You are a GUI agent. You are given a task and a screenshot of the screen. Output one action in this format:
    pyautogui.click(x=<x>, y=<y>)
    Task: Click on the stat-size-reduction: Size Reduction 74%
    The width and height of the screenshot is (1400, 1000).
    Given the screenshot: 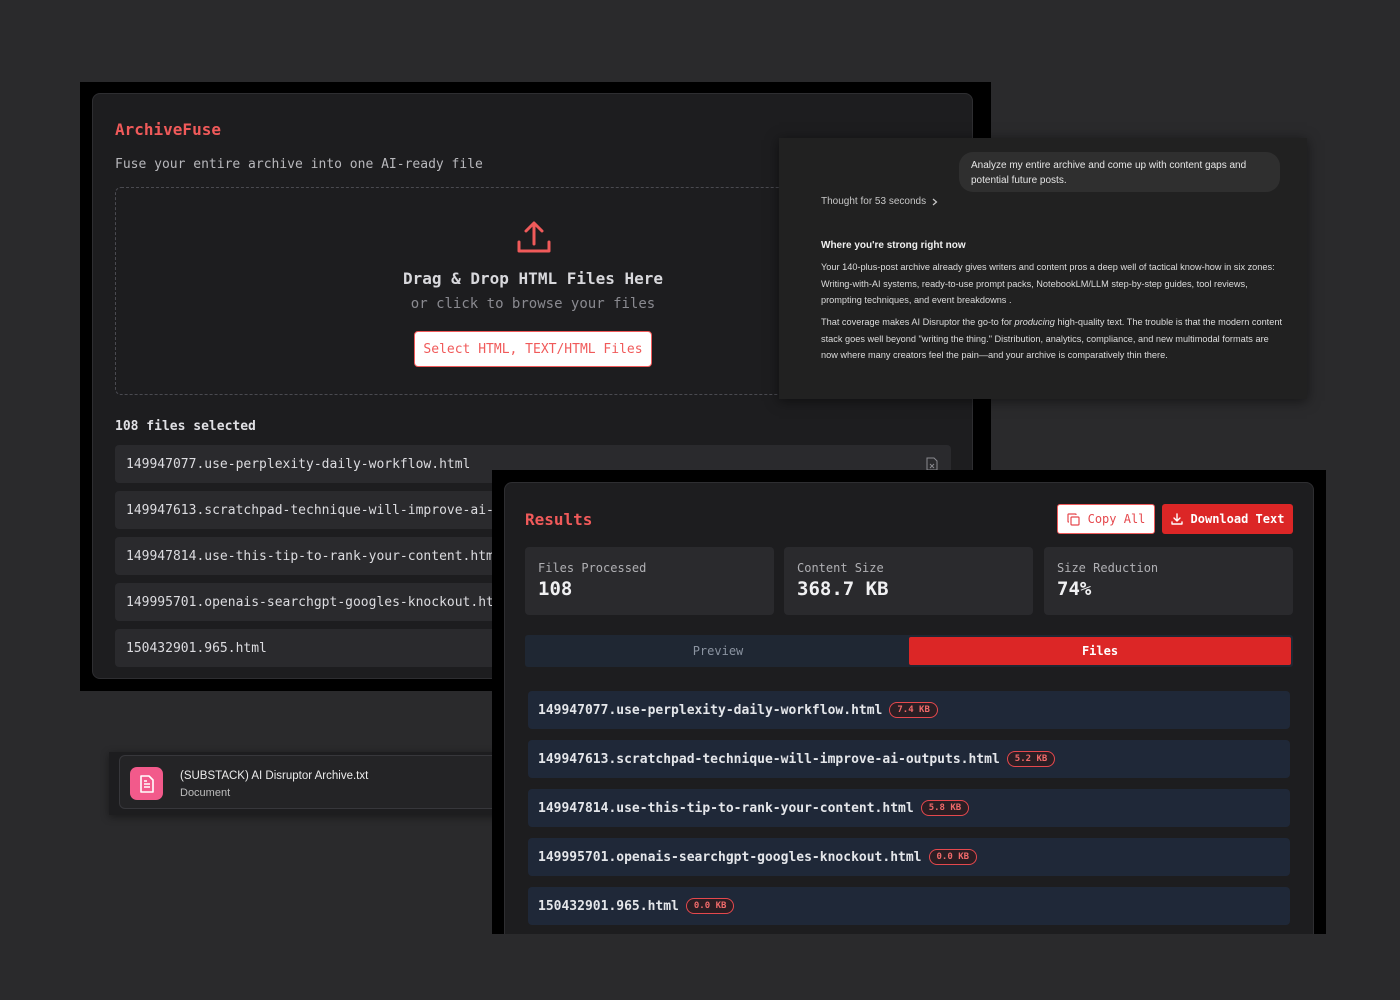 What is the action you would take?
    pyautogui.click(x=1168, y=581)
    